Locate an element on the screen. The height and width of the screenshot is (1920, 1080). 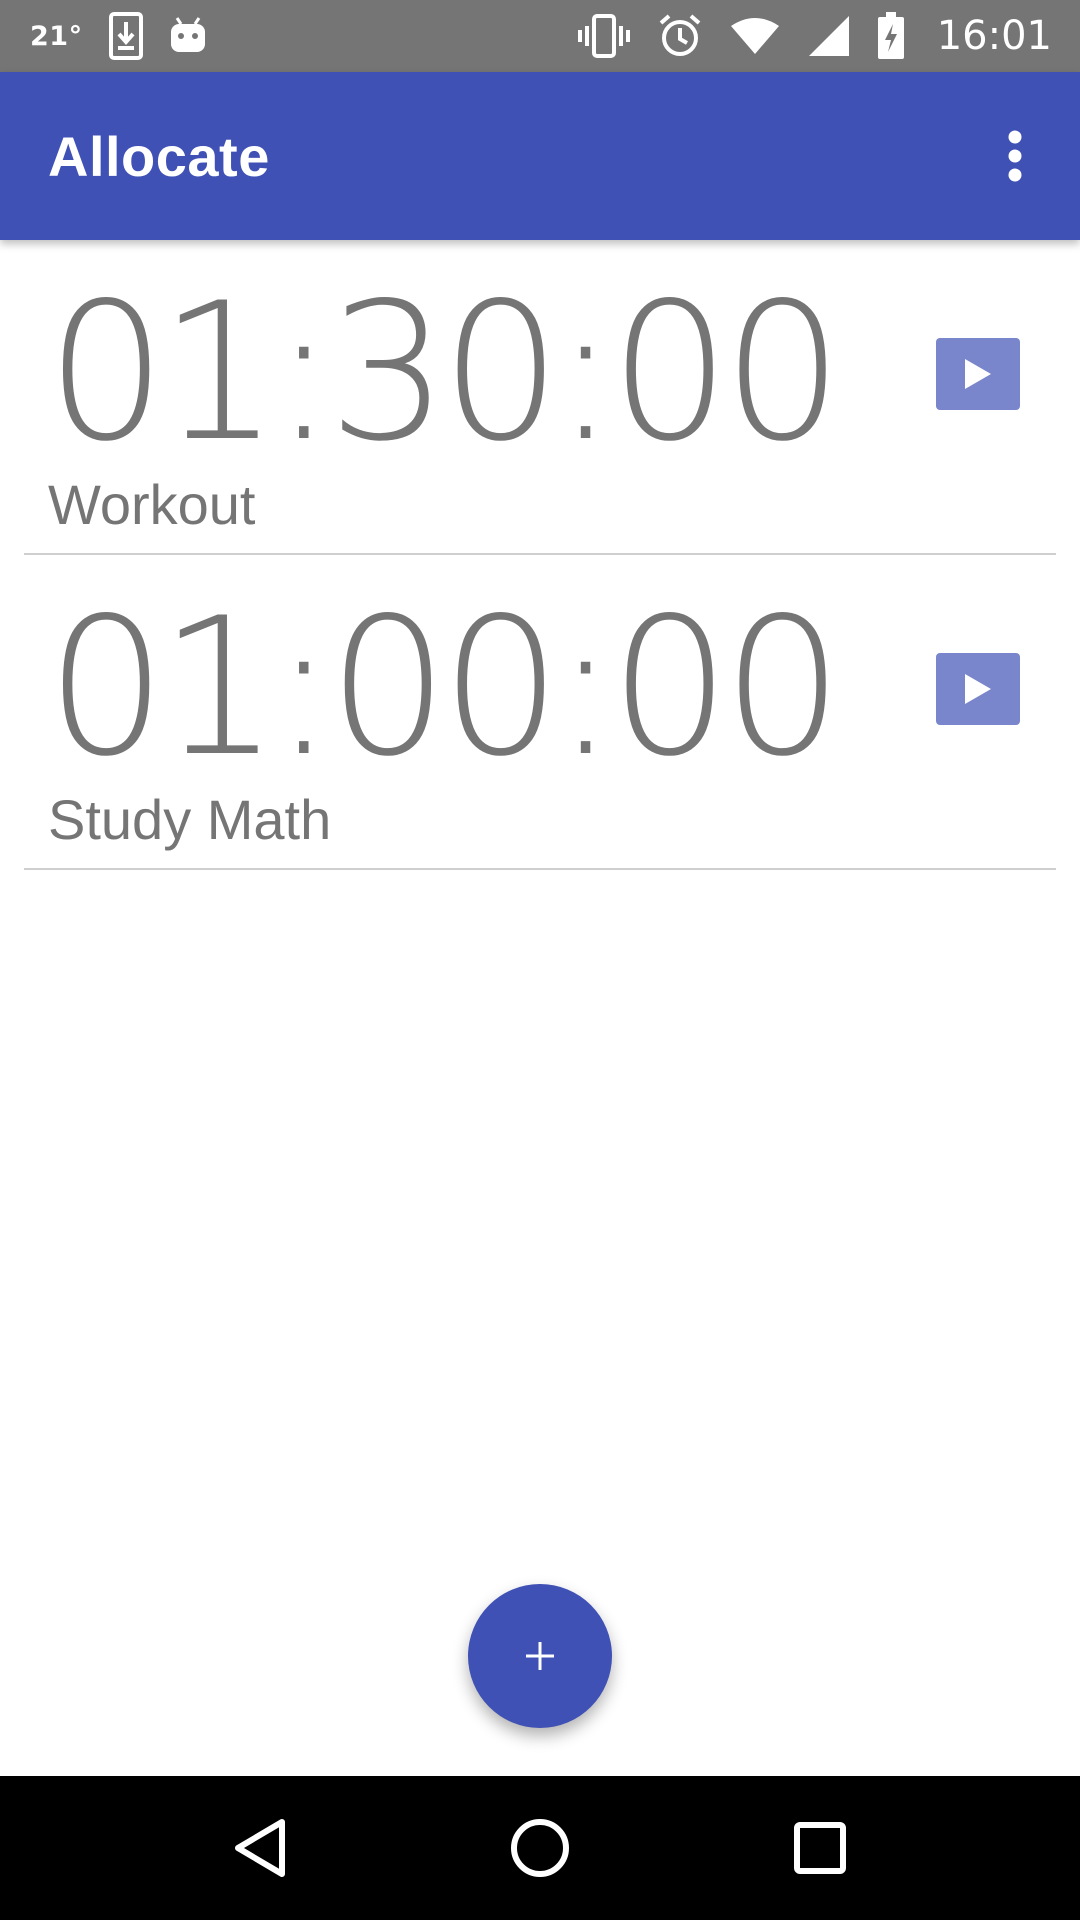
home-button is located at coordinates (540, 1848).